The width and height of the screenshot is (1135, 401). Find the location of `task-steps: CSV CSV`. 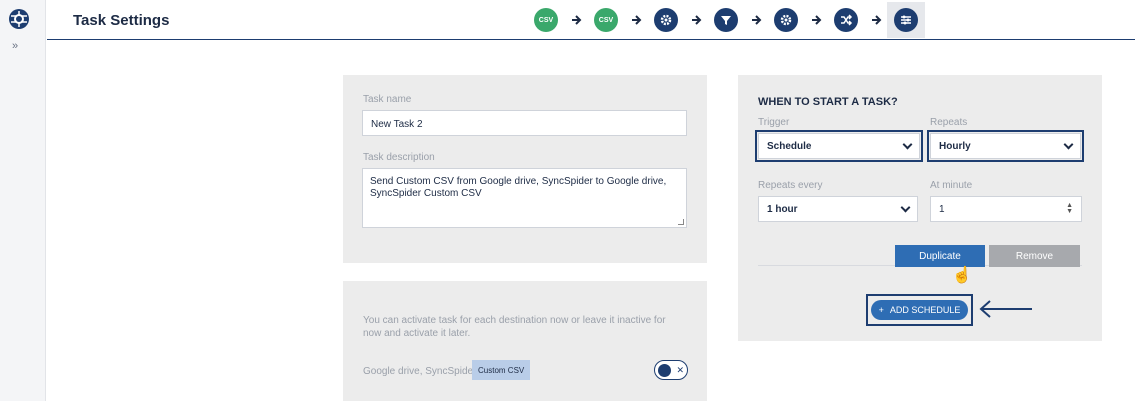

task-steps: CSV CSV is located at coordinates (726, 20).